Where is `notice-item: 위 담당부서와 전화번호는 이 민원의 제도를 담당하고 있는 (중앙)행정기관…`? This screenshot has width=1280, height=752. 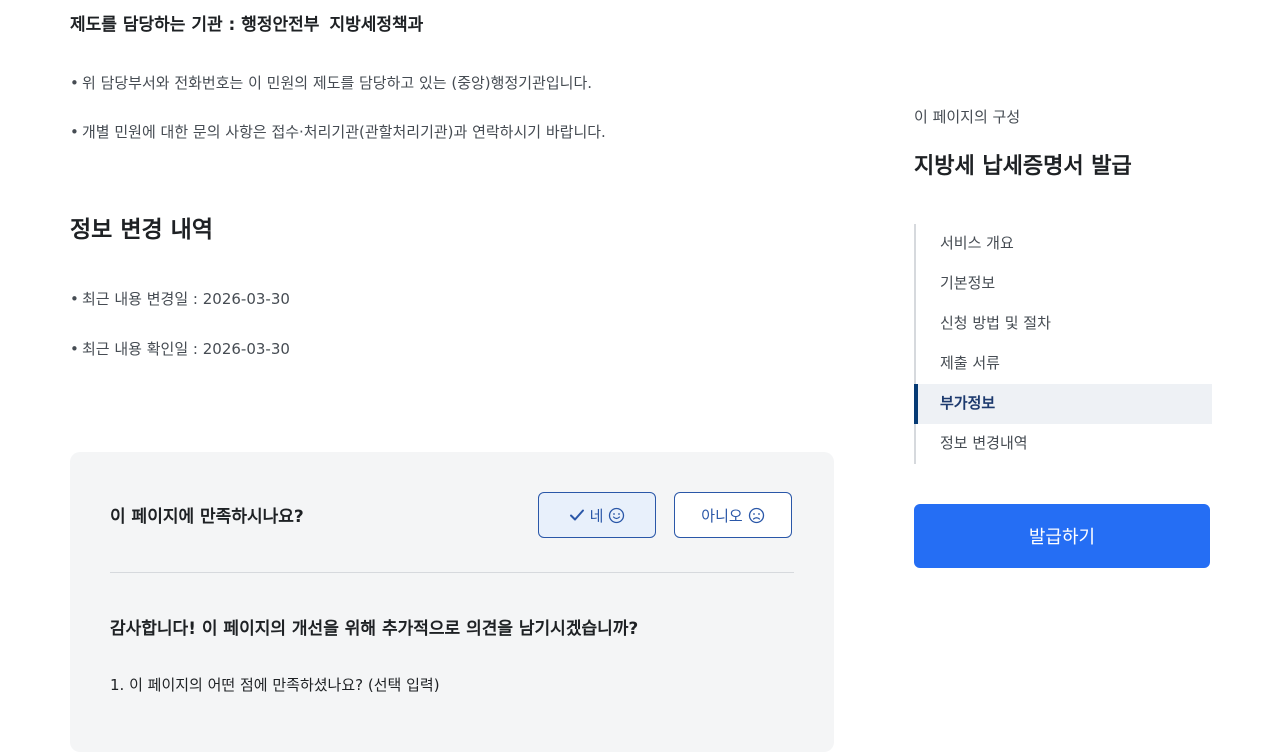 notice-item: 위 담당부서와 전화번호는 이 민원의 제도를 담당하고 있는 (중앙)행정기관… is located at coordinates (338, 96).